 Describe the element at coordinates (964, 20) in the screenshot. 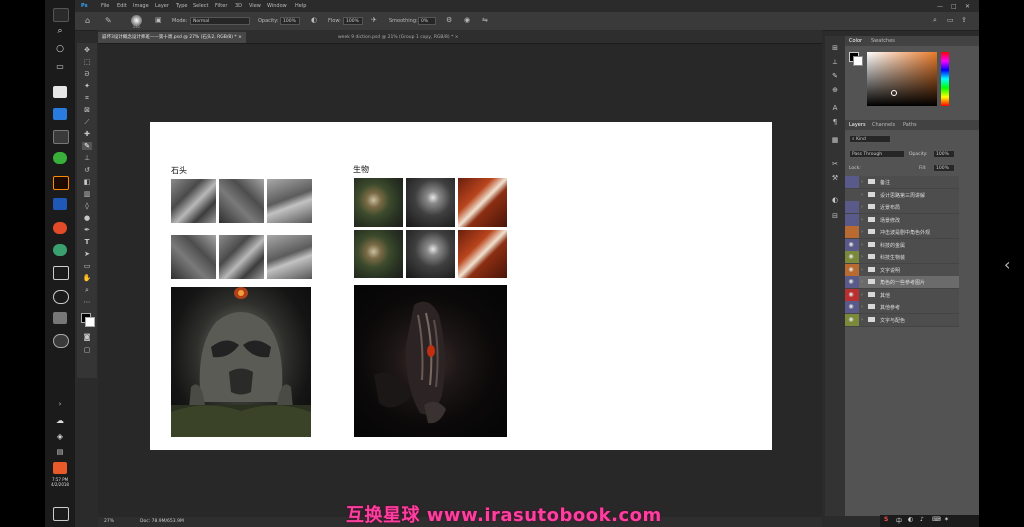

I see `share-icon: ⇪` at that location.